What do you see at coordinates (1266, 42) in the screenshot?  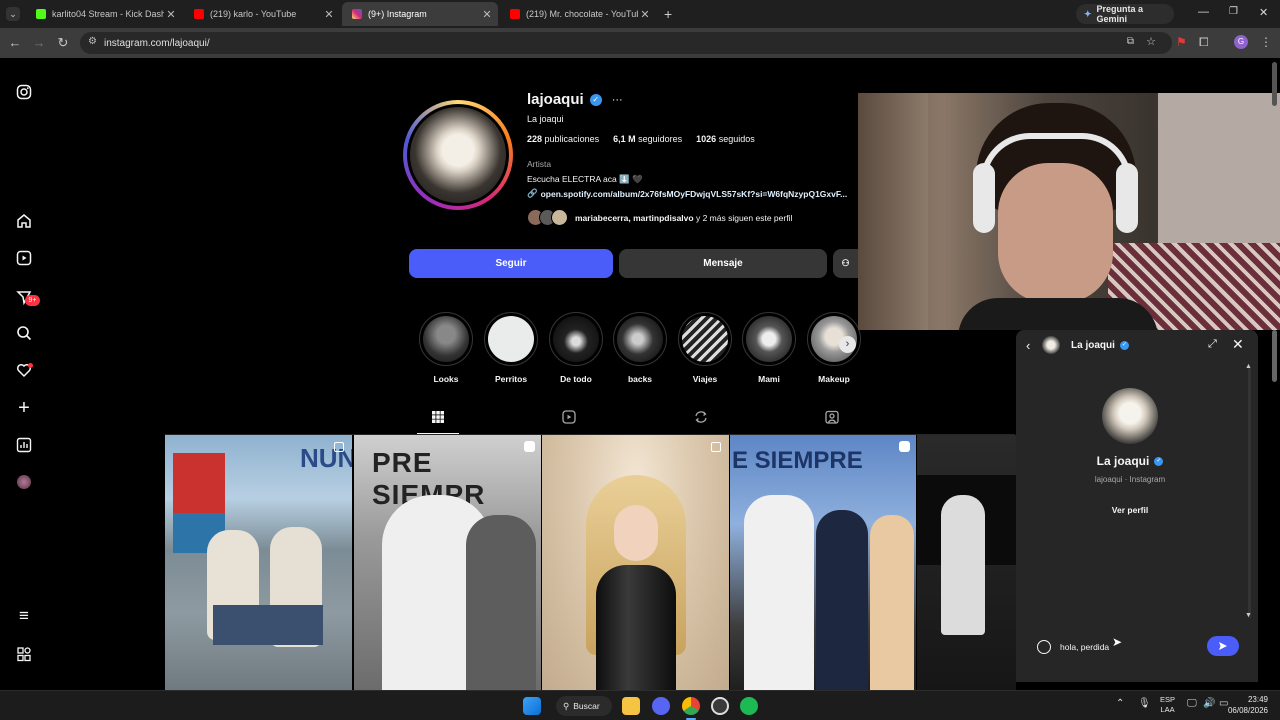 I see `browser-menu-icon: ⋮` at bounding box center [1266, 42].